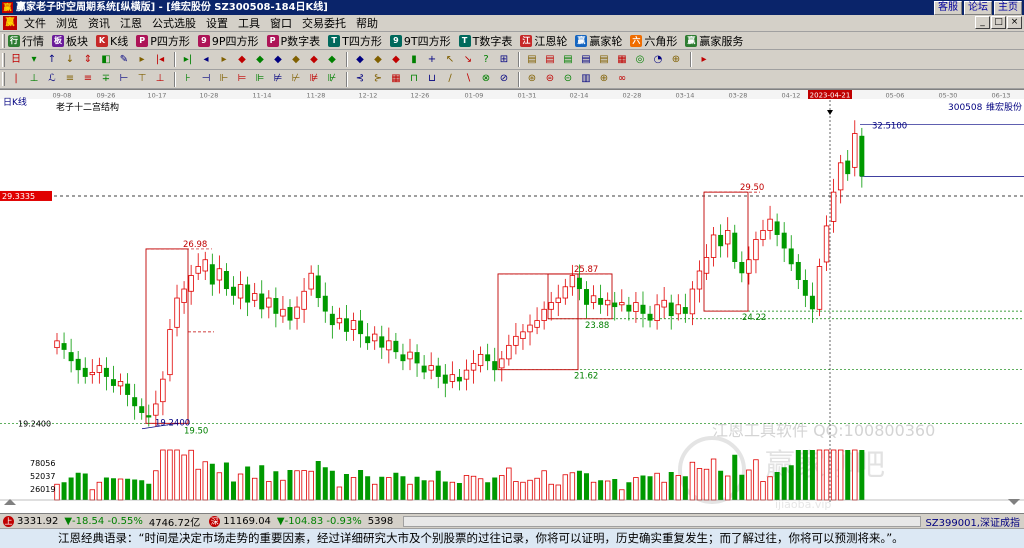 This screenshot has width=1024, height=548. Describe the element at coordinates (99, 23) in the screenshot. I see `menu-news: 资讯` at that location.